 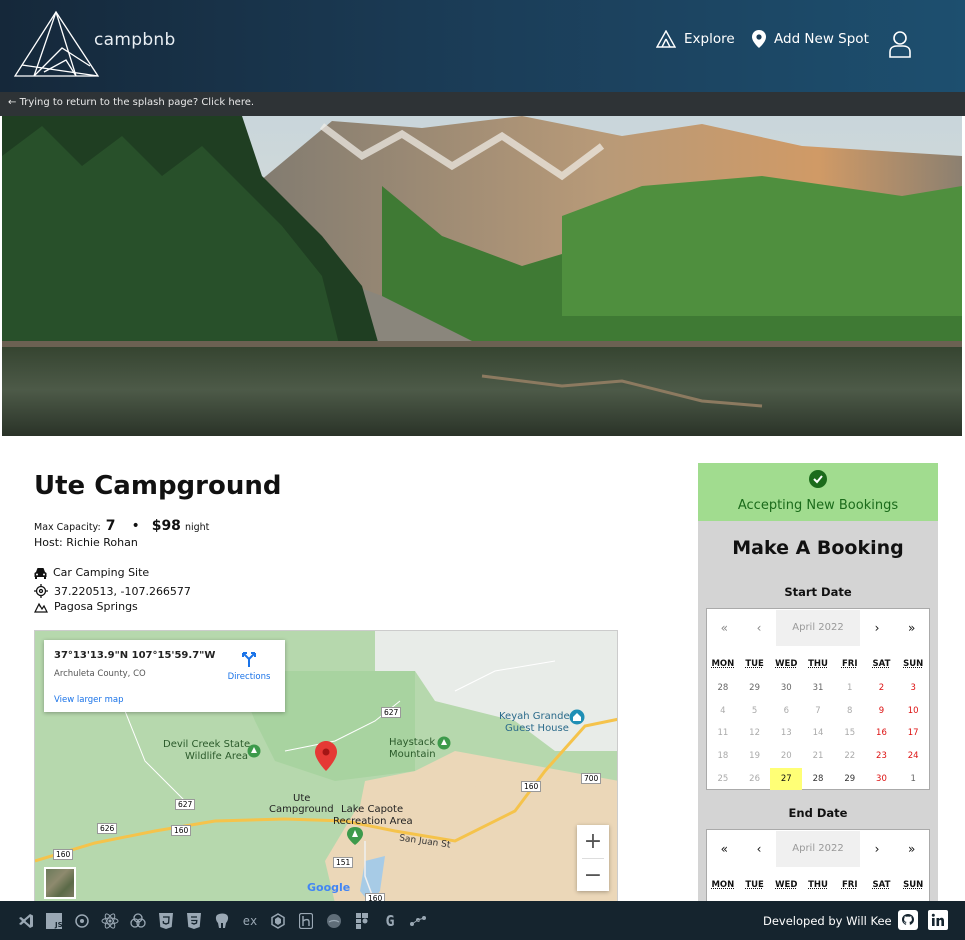 I want to click on weekday-label: MON, so click(x=723, y=885).